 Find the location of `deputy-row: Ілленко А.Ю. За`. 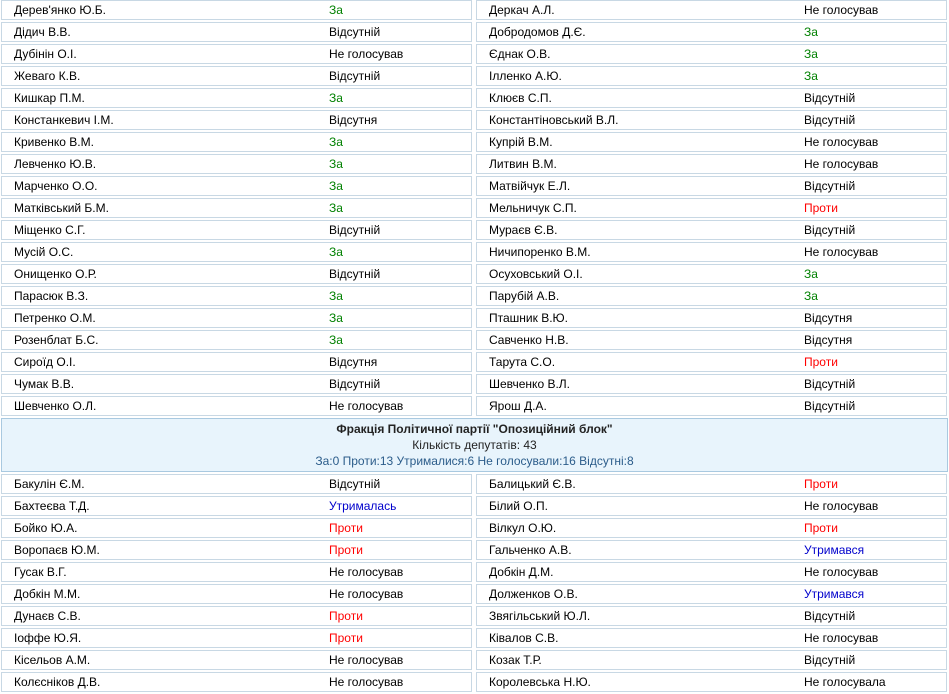

deputy-row: Ілленко А.Ю. За is located at coordinates (711, 76).